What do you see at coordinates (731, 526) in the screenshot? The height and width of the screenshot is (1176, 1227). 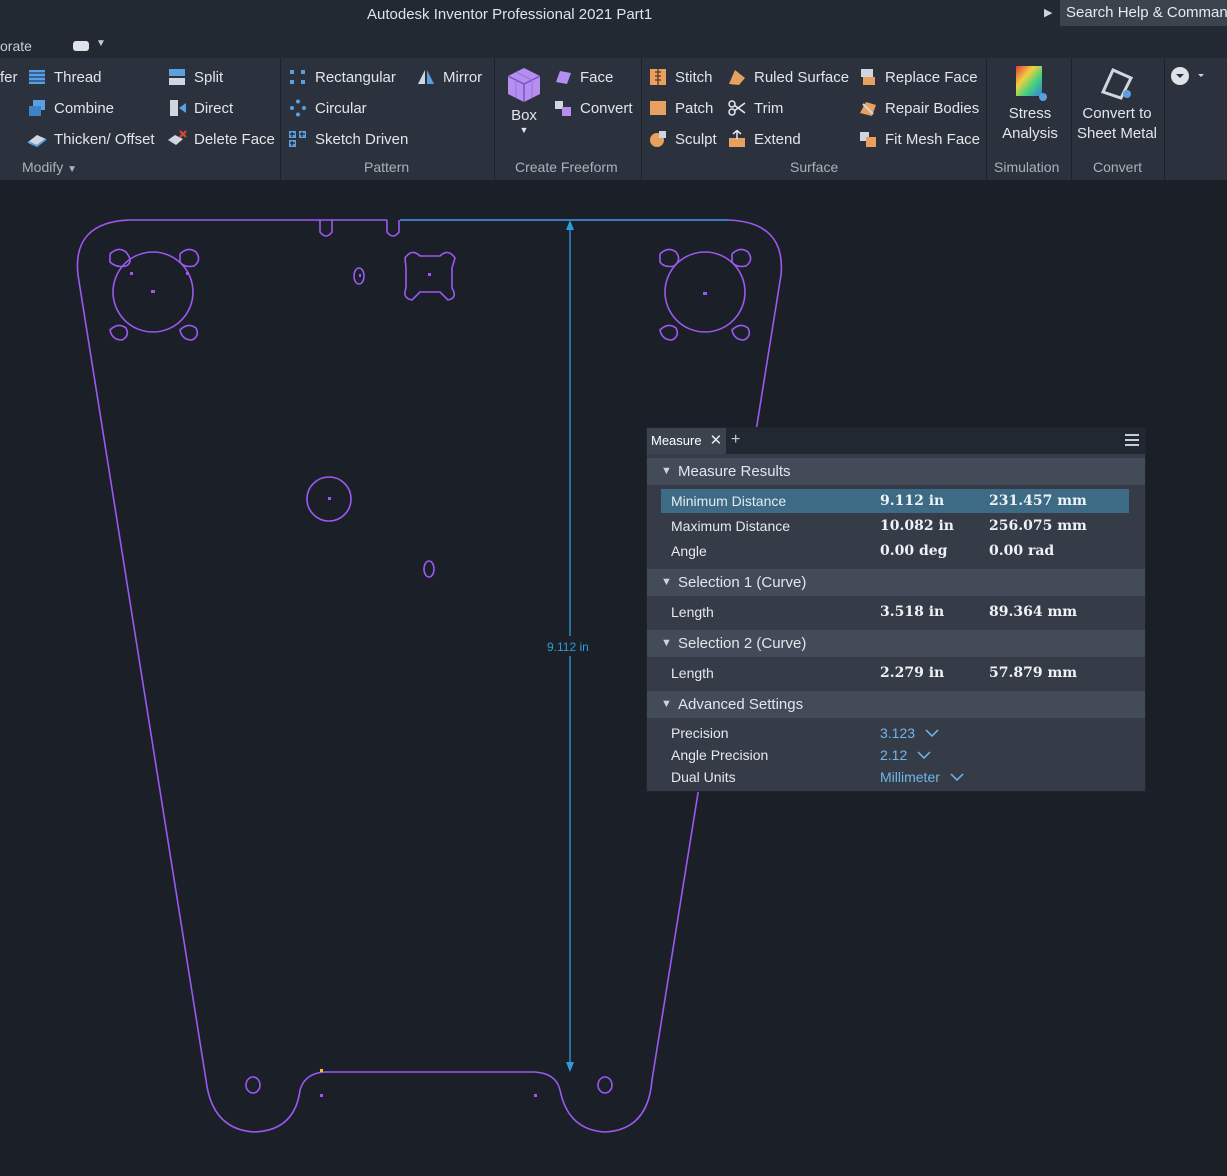 I see `row-label: Maximum Distance` at bounding box center [731, 526].